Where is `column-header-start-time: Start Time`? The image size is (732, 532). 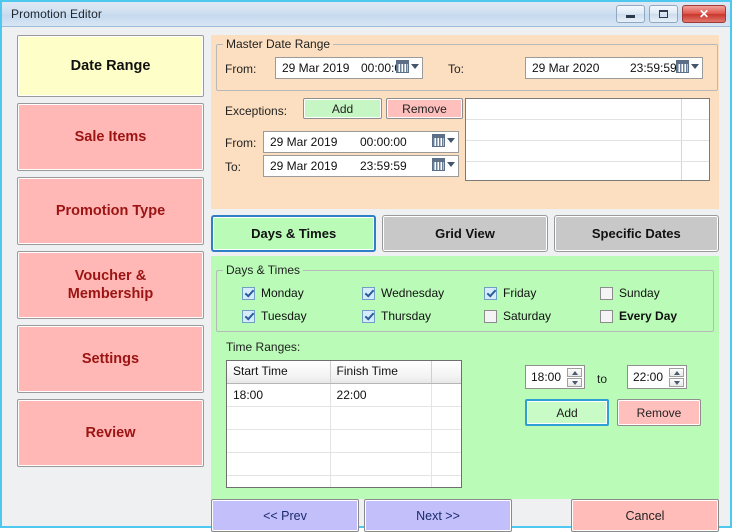
column-header-start-time: Start Time is located at coordinates (279, 372).